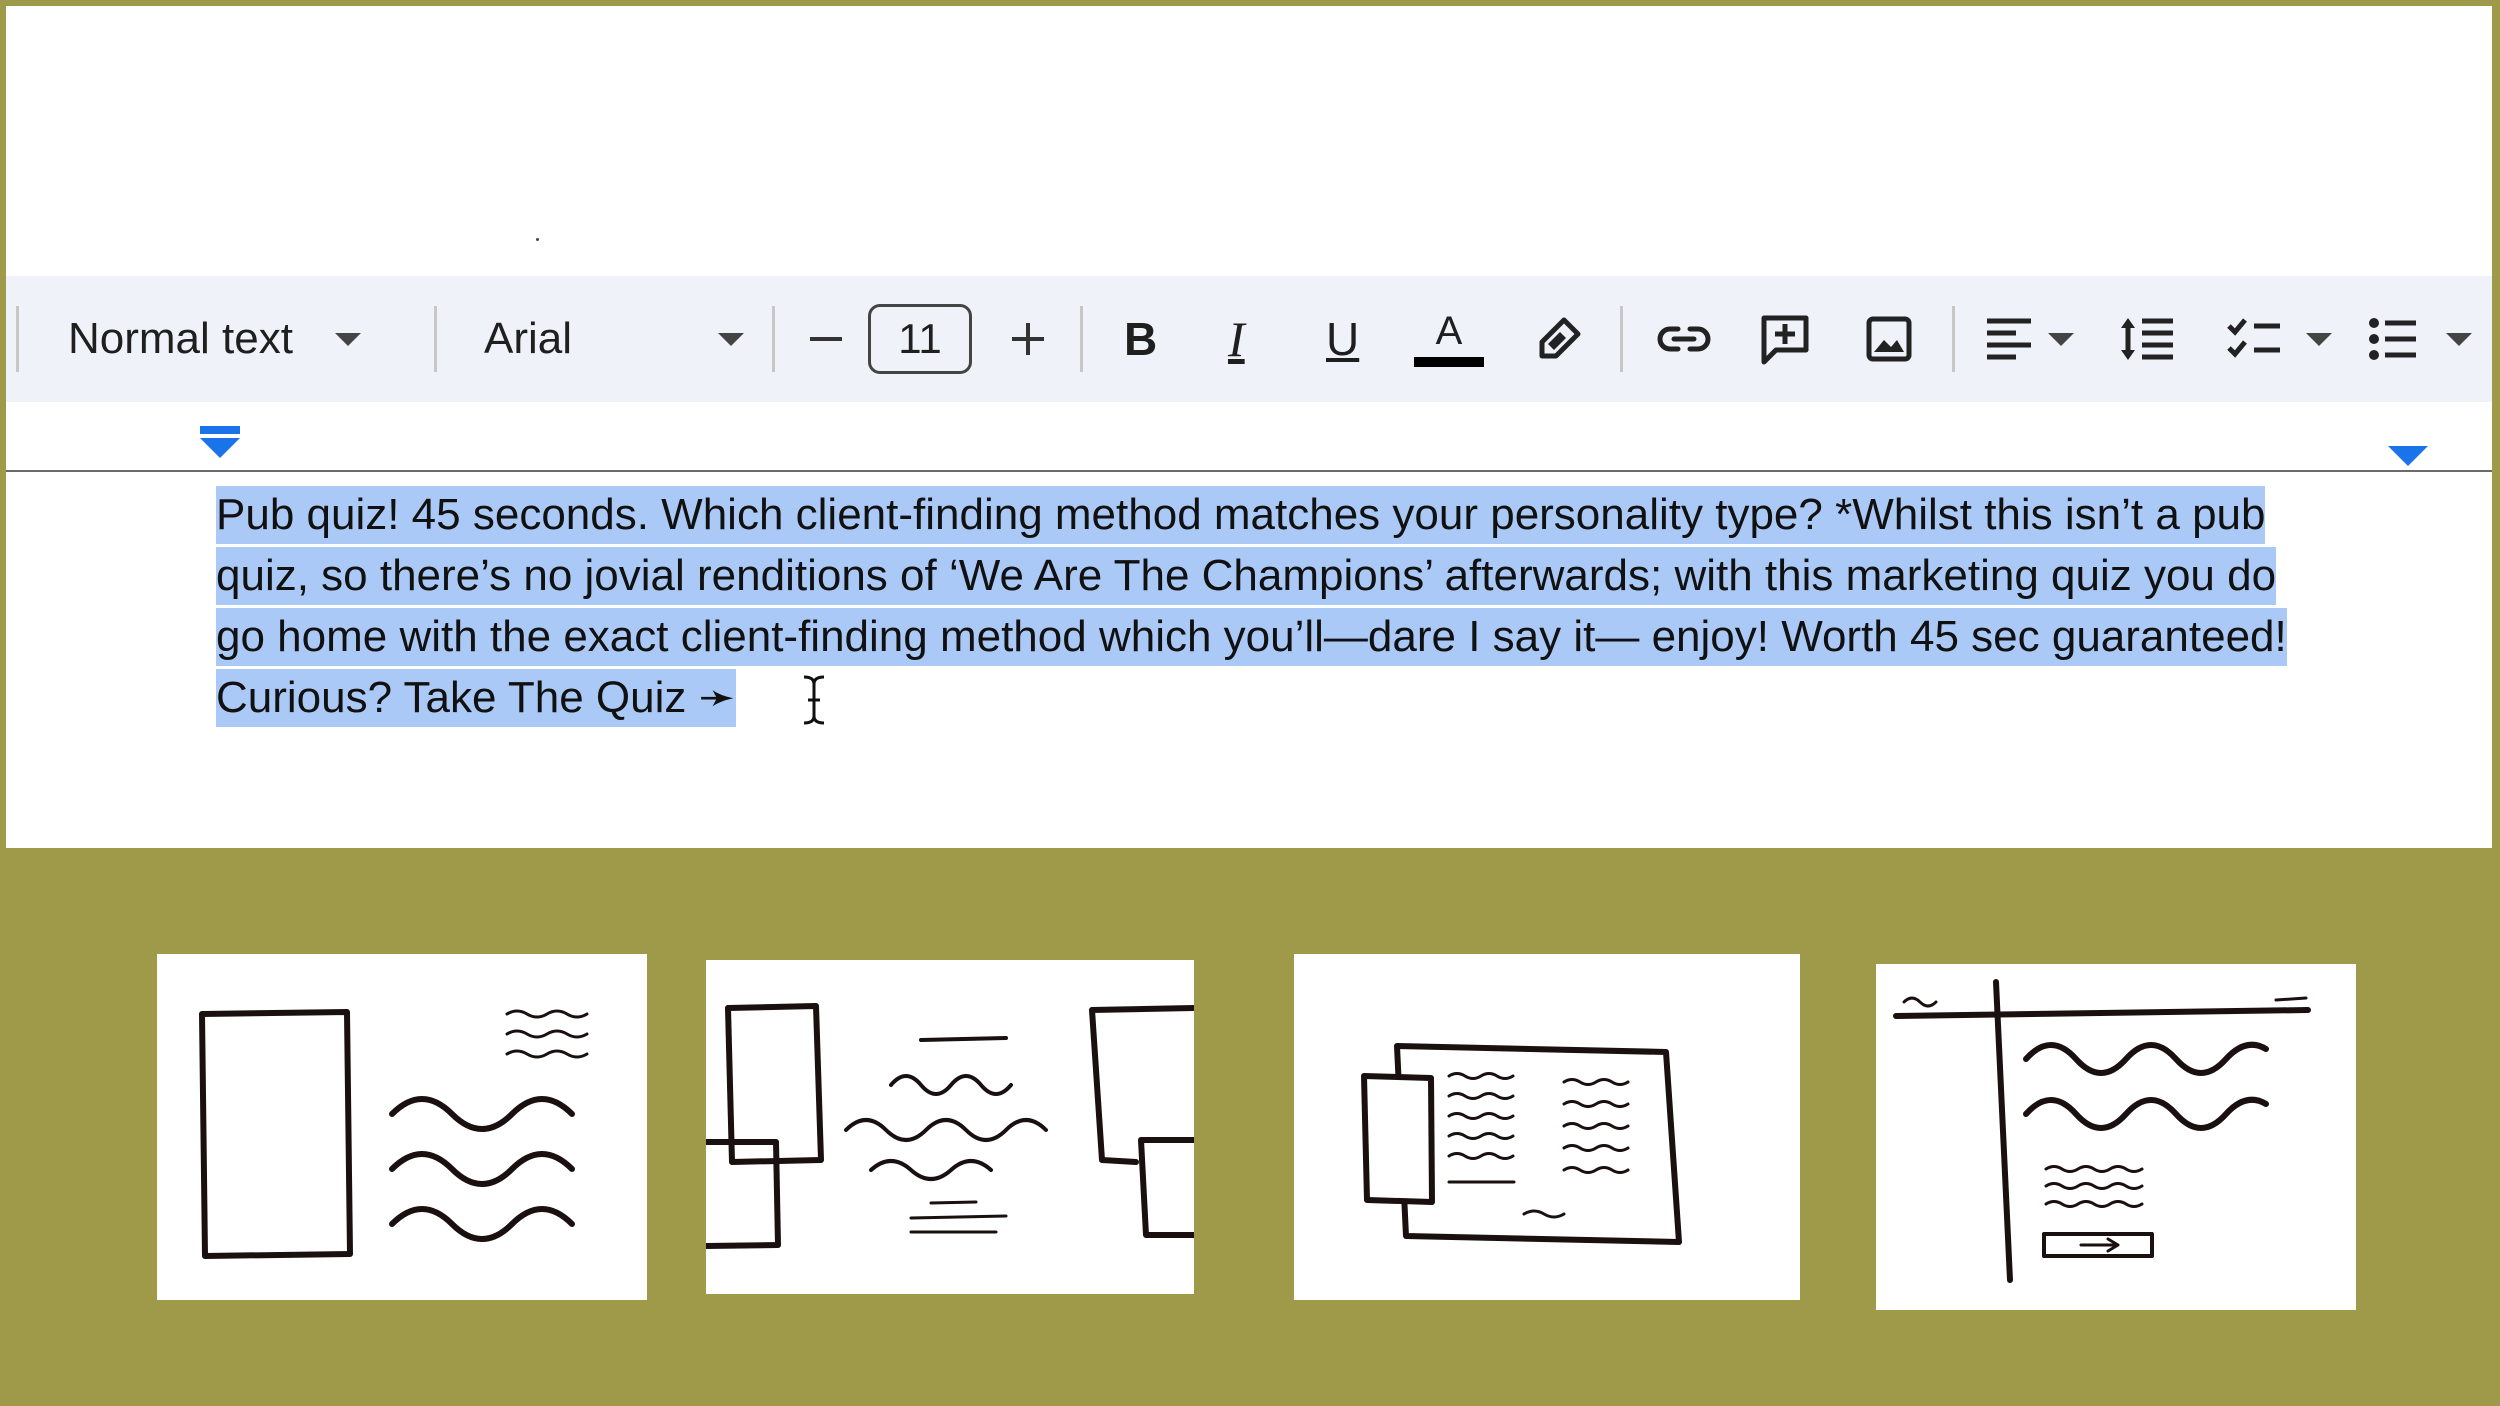 The image size is (2500, 1406). I want to click on text-color-swatch, so click(1449, 362).